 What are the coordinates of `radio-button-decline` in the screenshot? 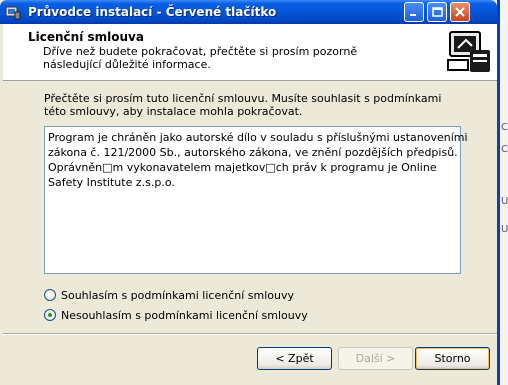 It's located at (50, 315).